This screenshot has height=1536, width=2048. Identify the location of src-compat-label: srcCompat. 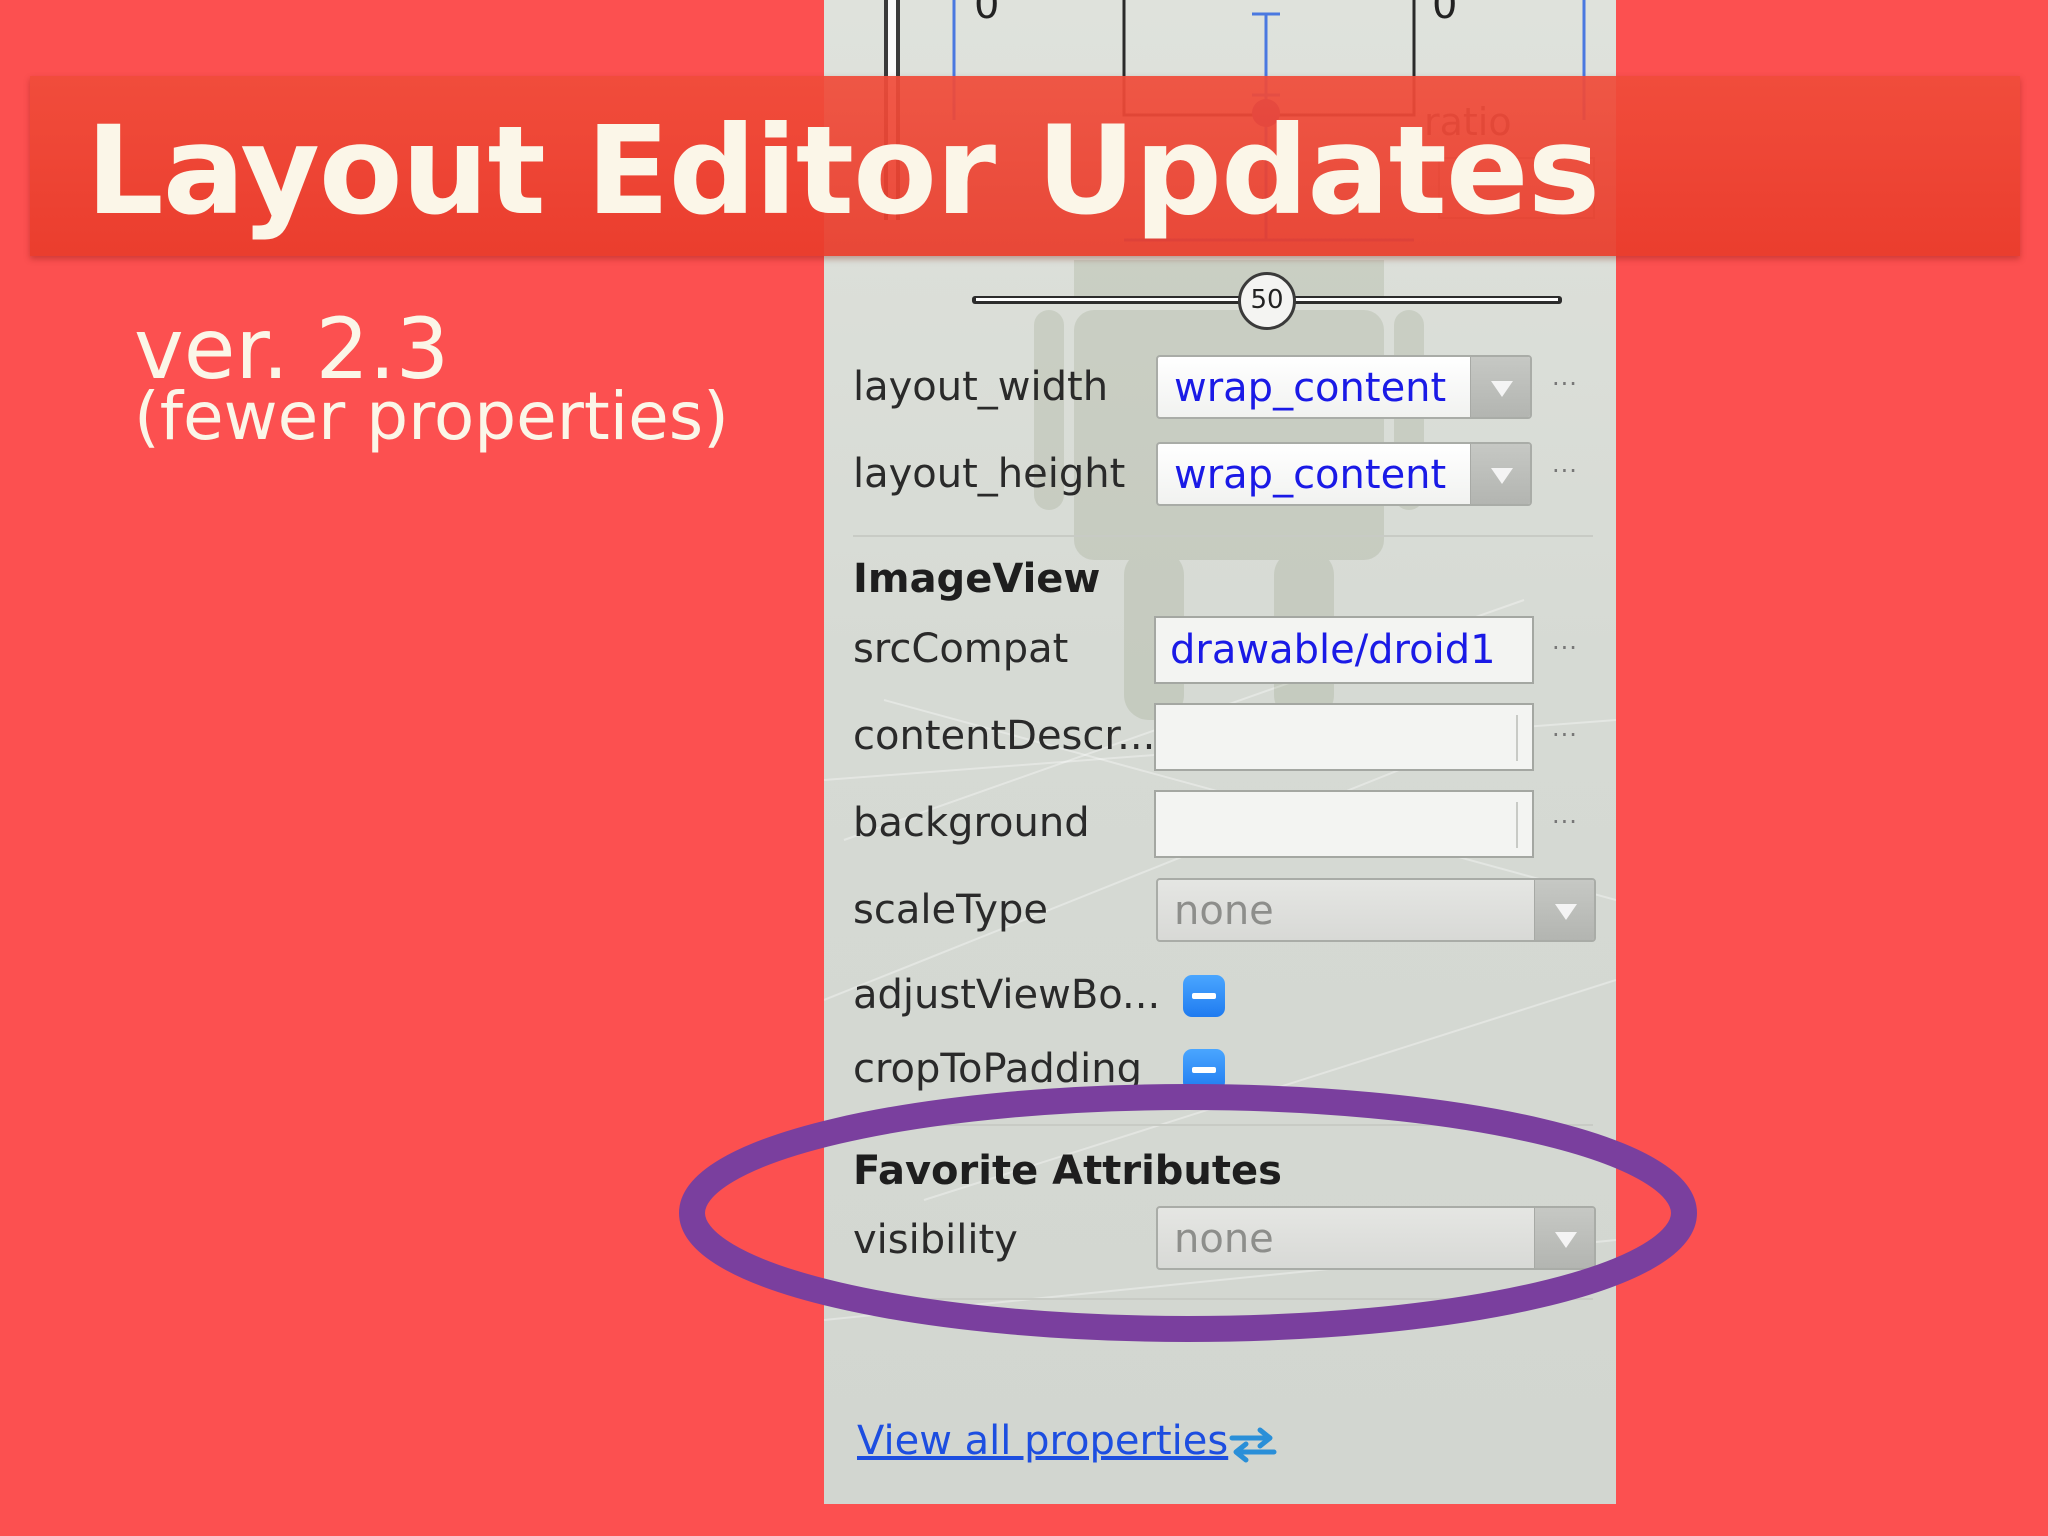
(961, 649).